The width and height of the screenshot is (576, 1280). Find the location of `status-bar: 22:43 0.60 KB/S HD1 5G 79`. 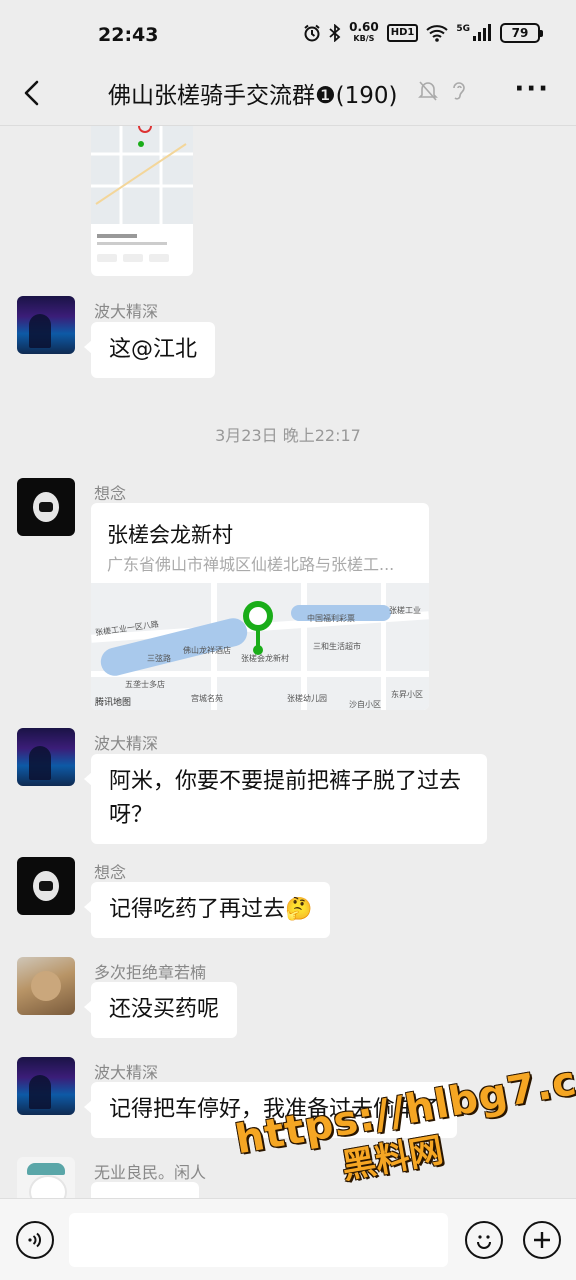

status-bar: 22:43 0.60 KB/S HD1 5G 79 is located at coordinates (288, 36).